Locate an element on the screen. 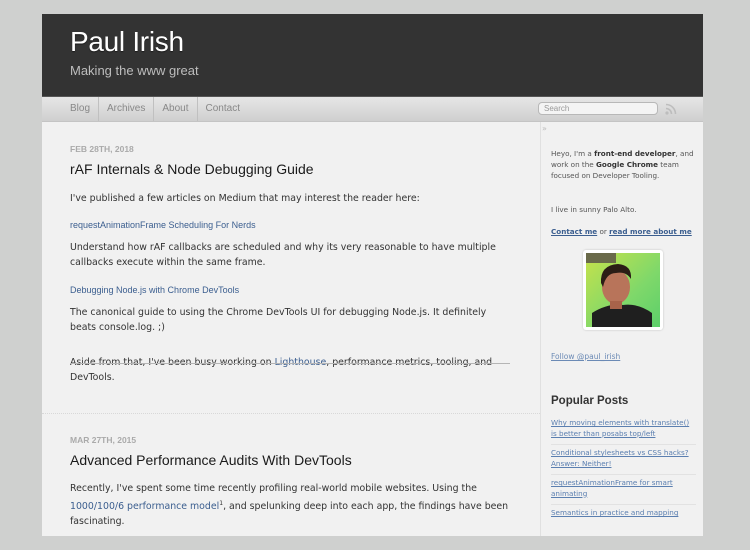  follow-twitter-link: Follow @paul_irish is located at coordinates (585, 356).